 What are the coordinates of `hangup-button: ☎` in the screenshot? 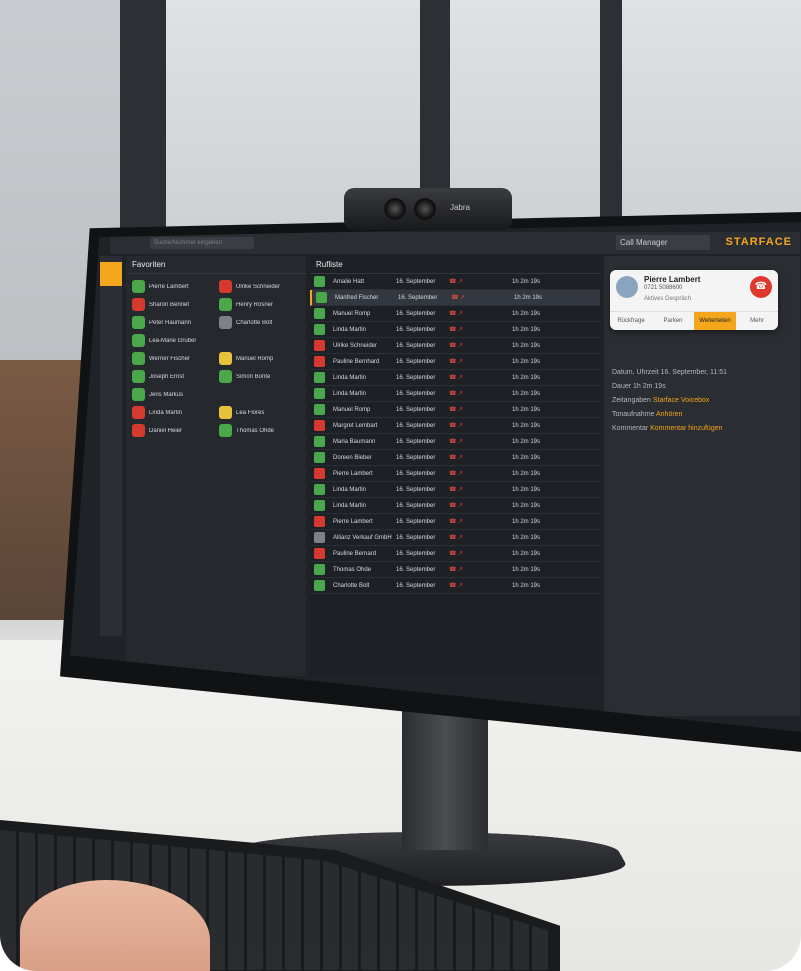 It's located at (761, 287).